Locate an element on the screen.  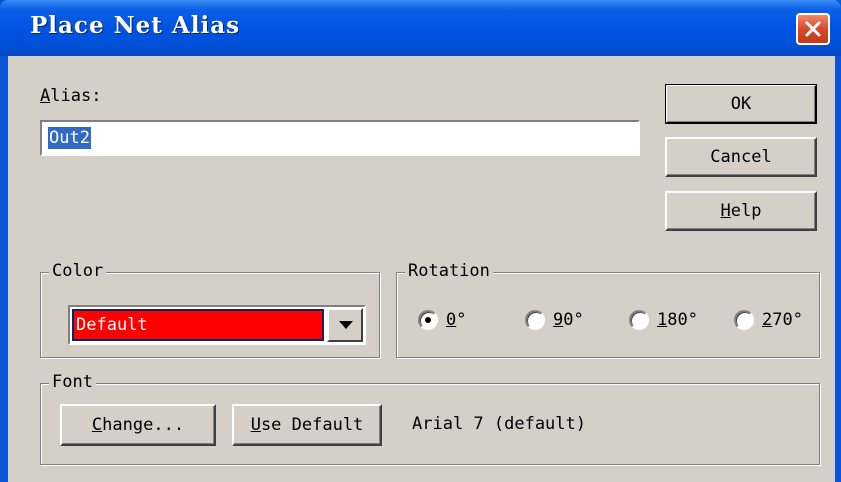
close-icon is located at coordinates (813, 29).